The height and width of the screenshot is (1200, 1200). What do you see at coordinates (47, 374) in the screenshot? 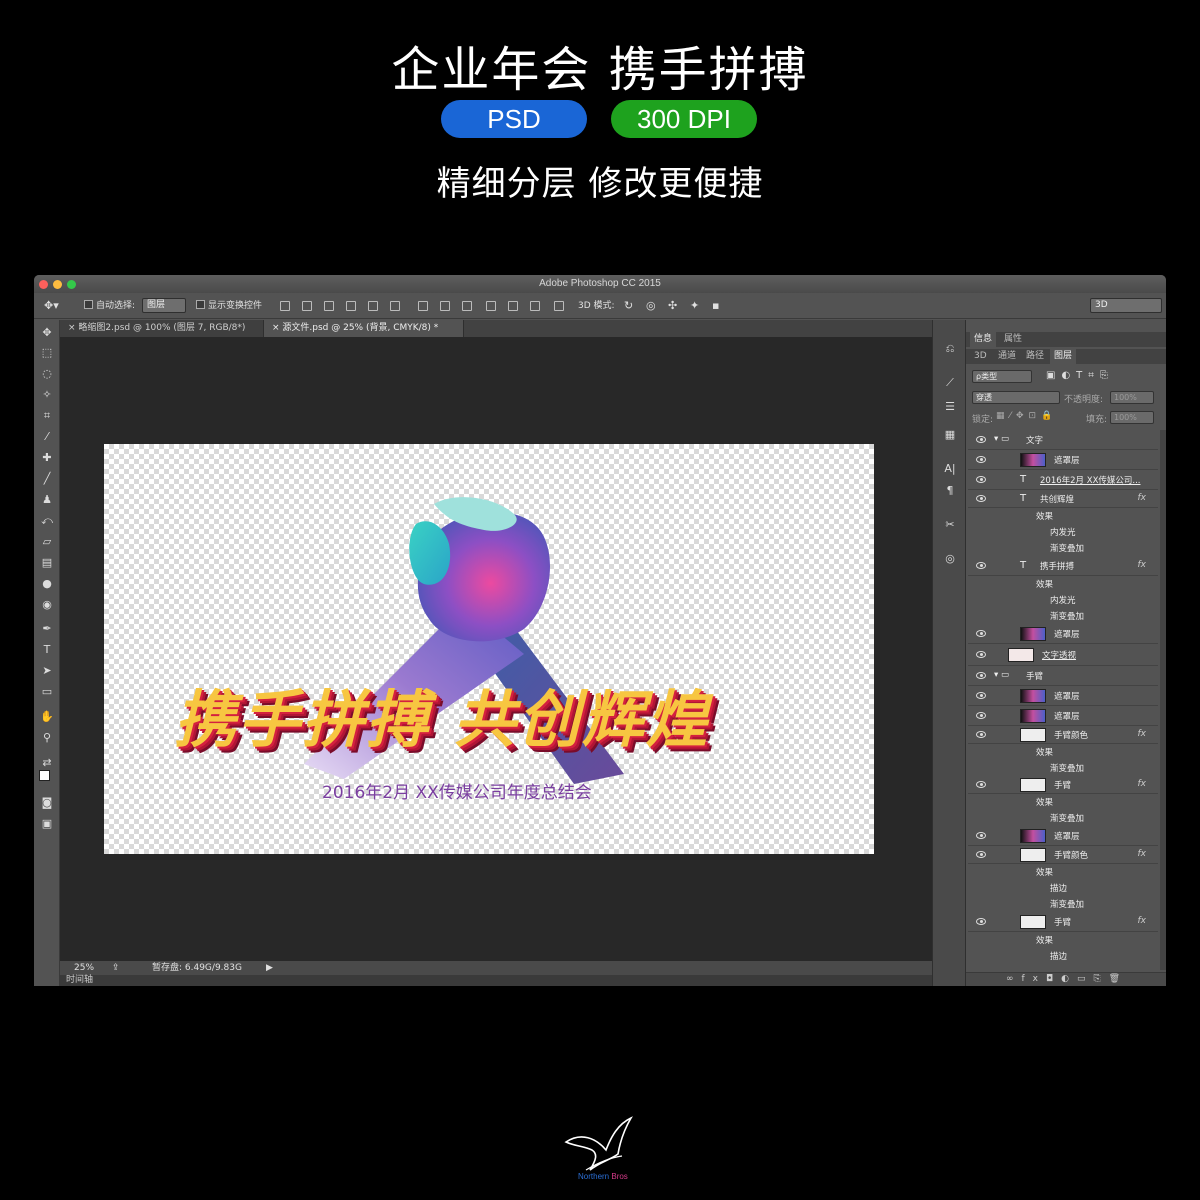
I see `lasso-tool-icon: ◌` at bounding box center [47, 374].